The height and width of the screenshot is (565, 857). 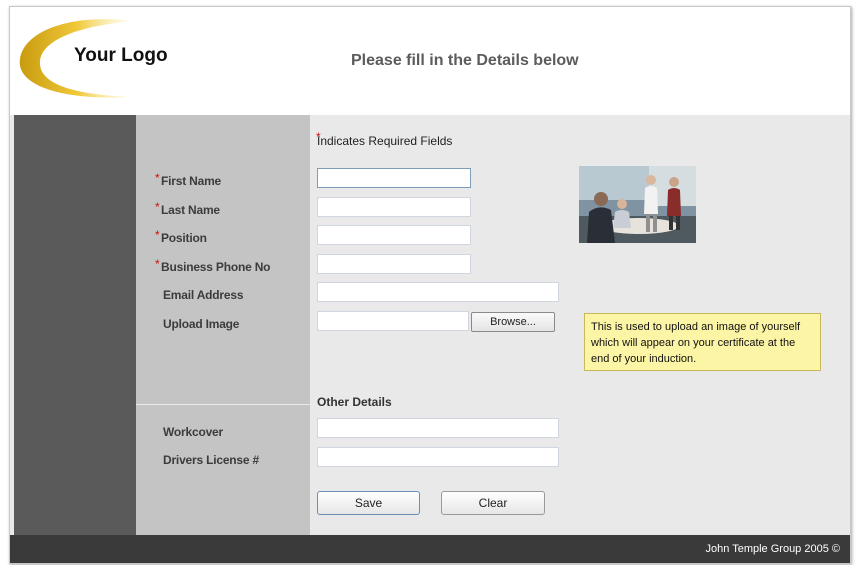 I want to click on first-name-label: First Name, so click(x=191, y=181).